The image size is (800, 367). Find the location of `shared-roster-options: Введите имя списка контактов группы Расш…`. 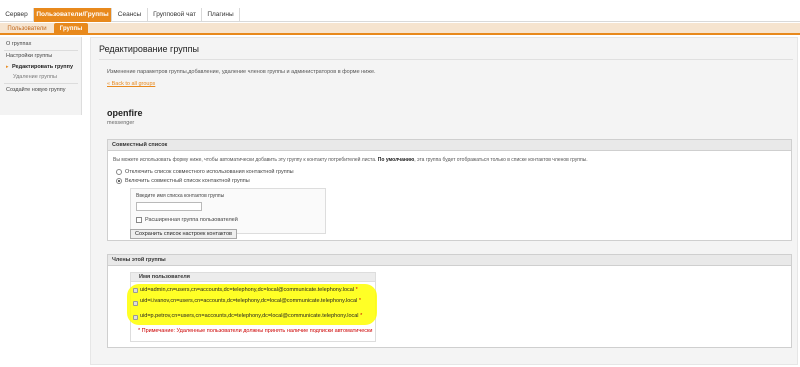

shared-roster-options: Введите имя списка контактов группы Расш… is located at coordinates (228, 211).